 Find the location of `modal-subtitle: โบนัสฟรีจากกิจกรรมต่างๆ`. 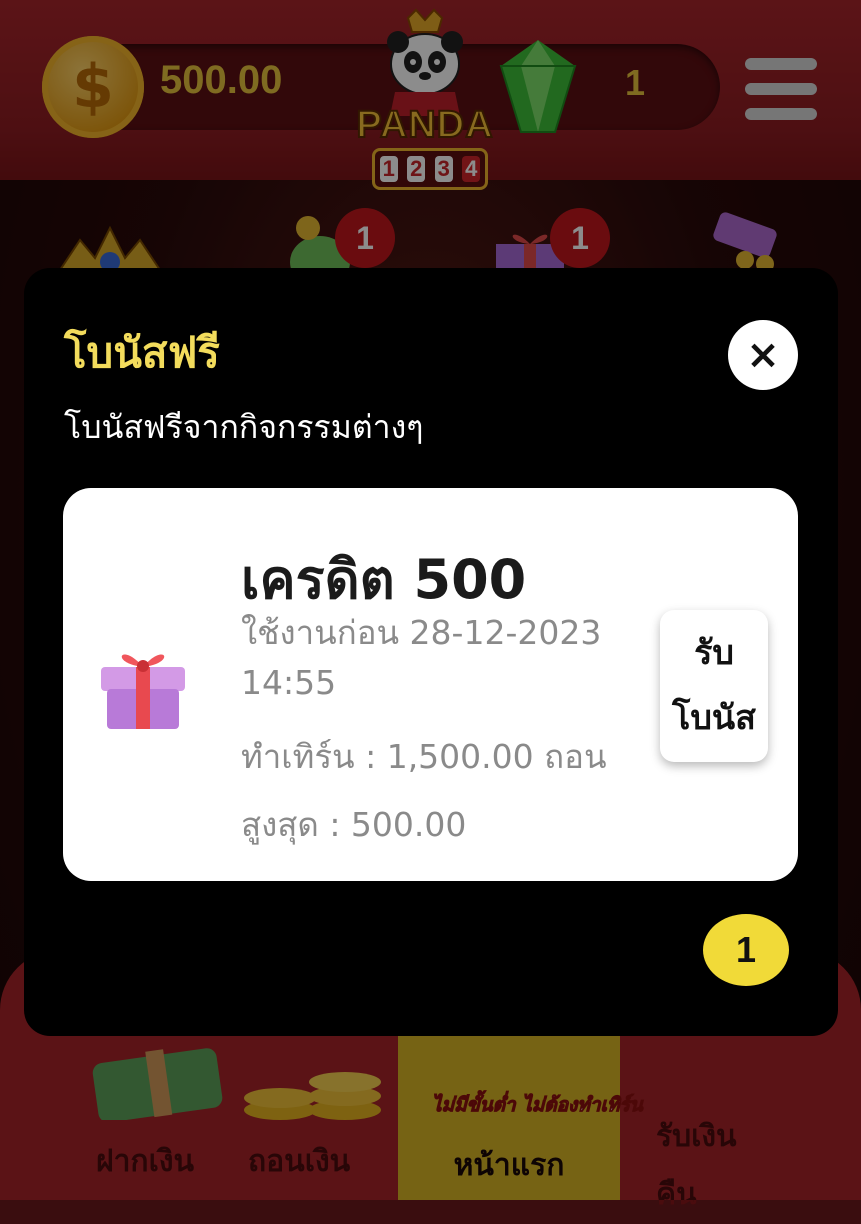

modal-subtitle: โบนัสฟรีจากกิจกรรมต่างๆ is located at coordinates (244, 427).